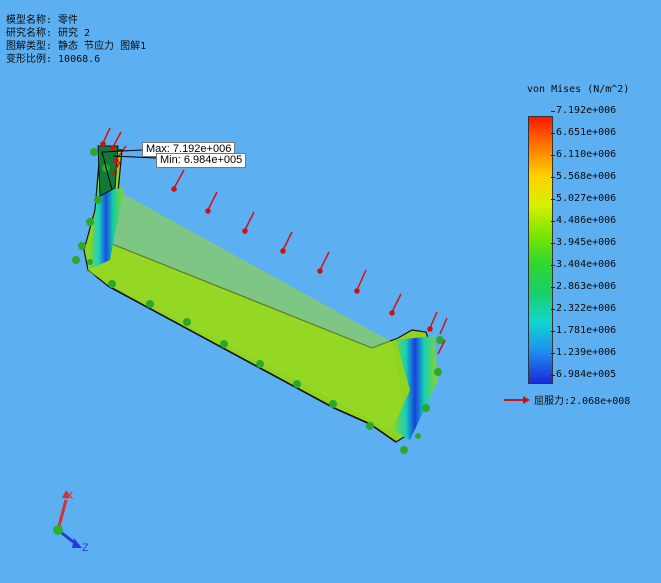 Image resolution: width=661 pixels, height=583 pixels. What do you see at coordinates (583, 242) in the screenshot?
I see `legend-tick: 3.945e+006` at bounding box center [583, 242].